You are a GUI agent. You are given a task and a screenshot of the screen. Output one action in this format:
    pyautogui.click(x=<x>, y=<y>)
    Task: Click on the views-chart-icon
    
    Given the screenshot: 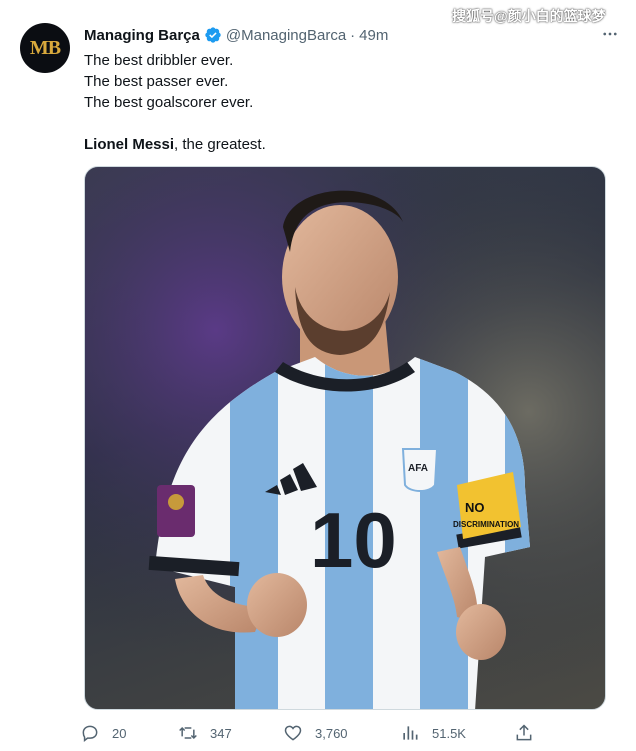 What is the action you would take?
    pyautogui.click(x=410, y=733)
    